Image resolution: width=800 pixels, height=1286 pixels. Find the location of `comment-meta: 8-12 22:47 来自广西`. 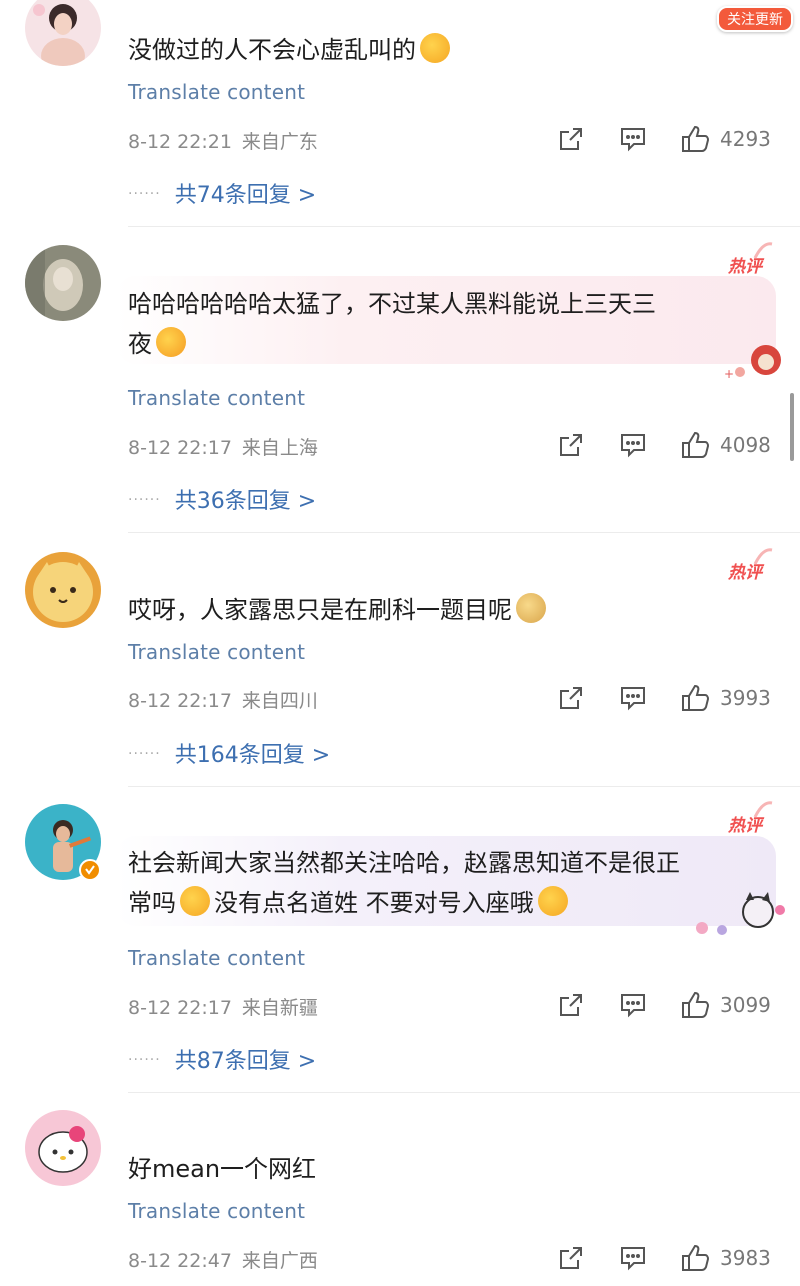

comment-meta: 8-12 22:47 来自广西 is located at coordinates (223, 1259).